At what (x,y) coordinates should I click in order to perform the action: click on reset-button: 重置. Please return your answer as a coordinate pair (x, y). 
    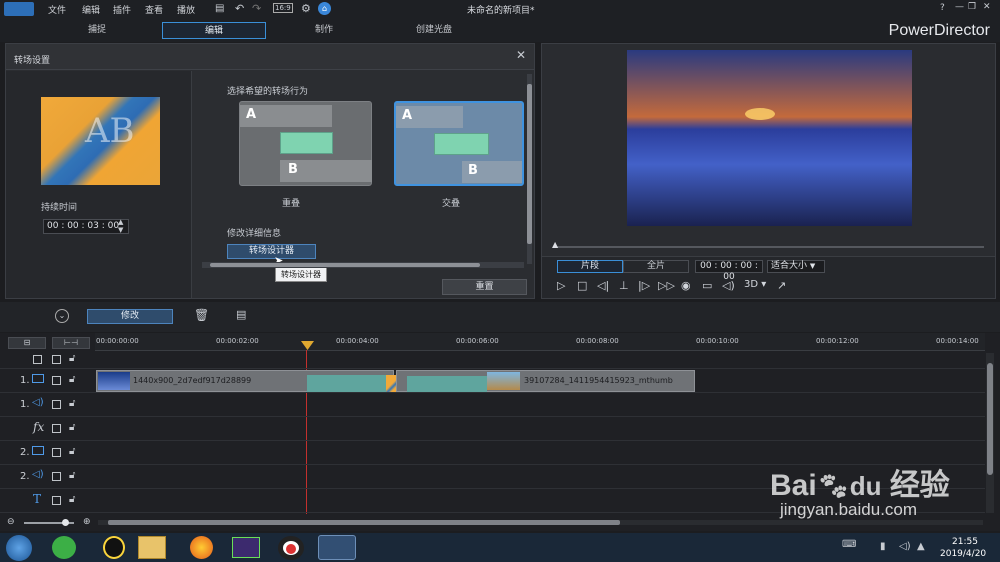
    Looking at the image, I should click on (484, 287).